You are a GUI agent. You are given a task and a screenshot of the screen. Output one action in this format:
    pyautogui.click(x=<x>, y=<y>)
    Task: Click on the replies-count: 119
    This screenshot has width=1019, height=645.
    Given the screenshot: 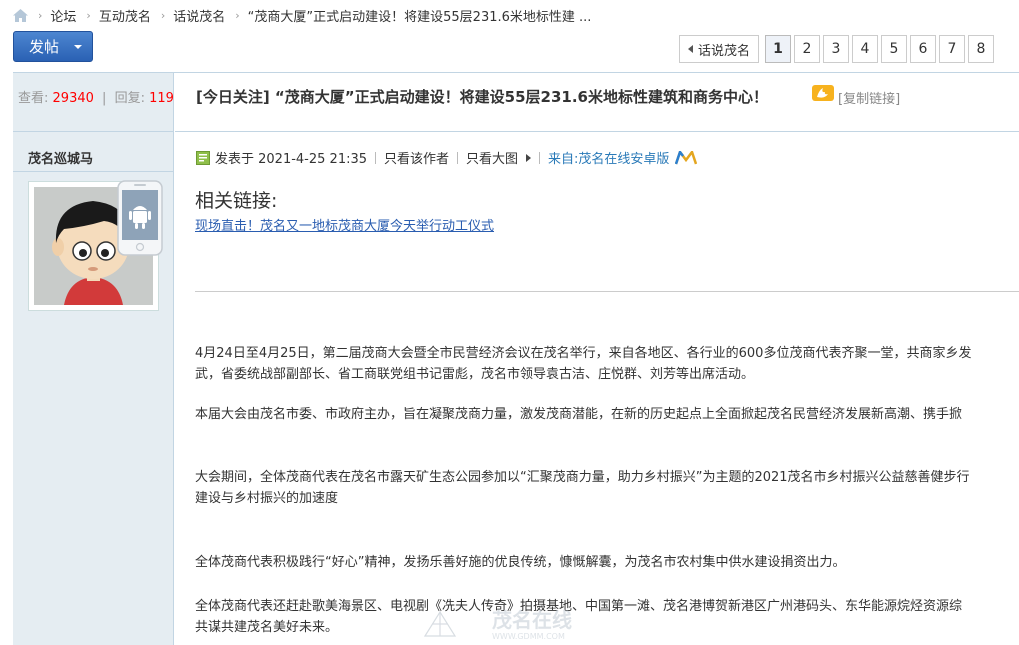 What is the action you would take?
    pyautogui.click(x=161, y=98)
    